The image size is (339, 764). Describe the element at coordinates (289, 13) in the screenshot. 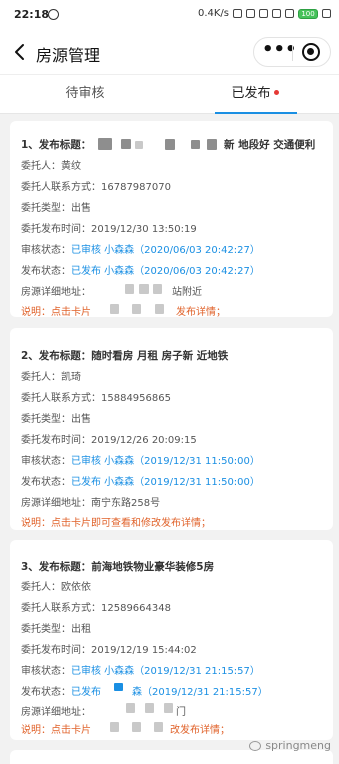

I see `wifi-icon` at that location.